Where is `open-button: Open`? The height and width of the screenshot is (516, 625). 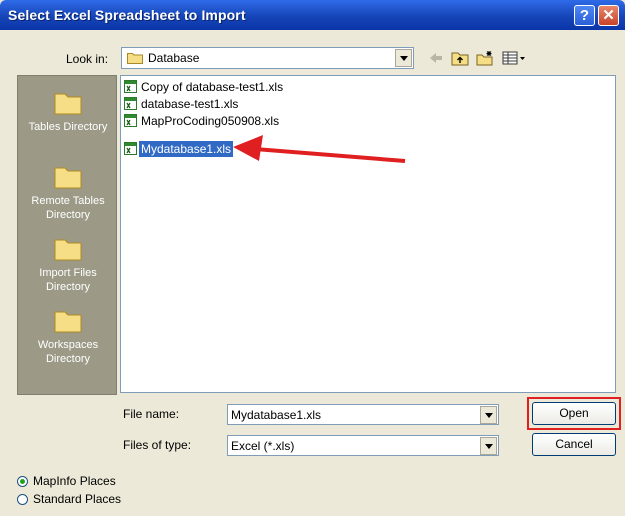
open-button: Open is located at coordinates (574, 413).